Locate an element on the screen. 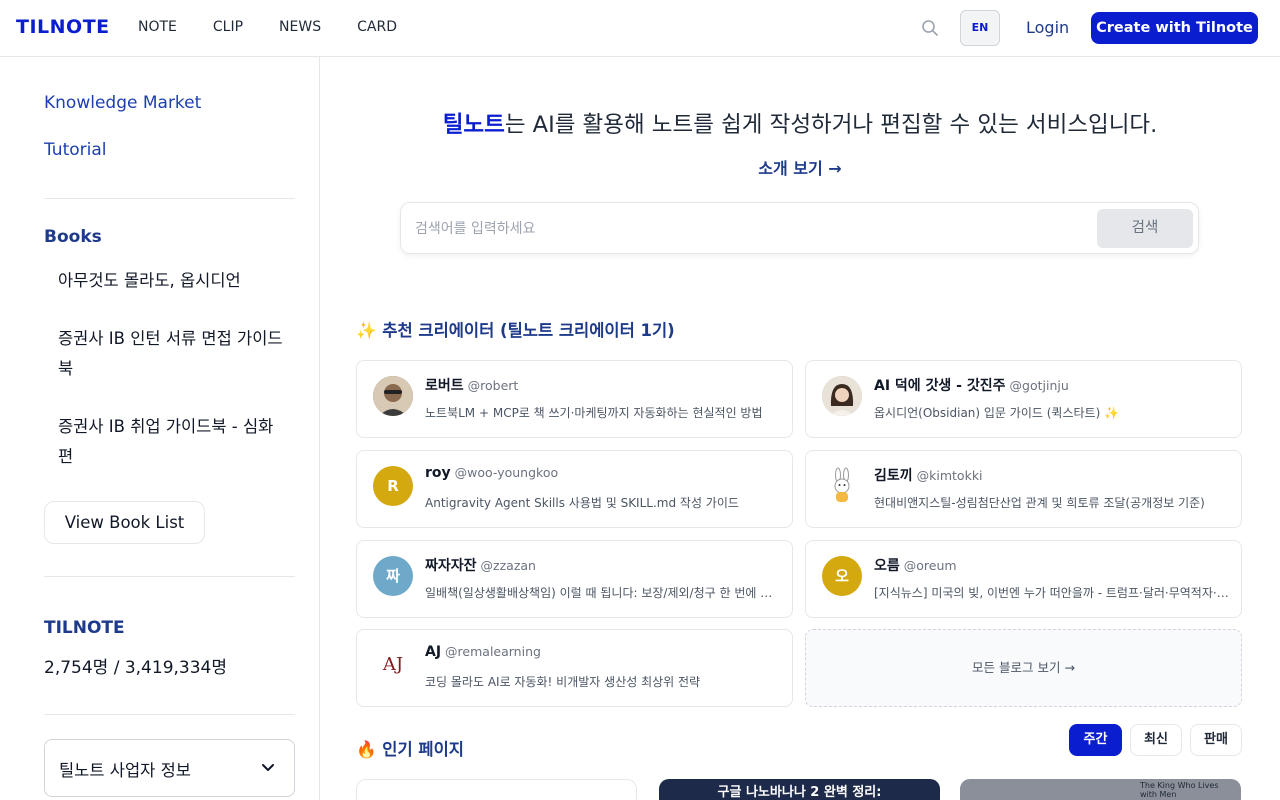  creator-latest-post: 코딩 몰라도 AI로 자동화! 비개발자 생산성 최상위 전략 is located at coordinates (563, 682).